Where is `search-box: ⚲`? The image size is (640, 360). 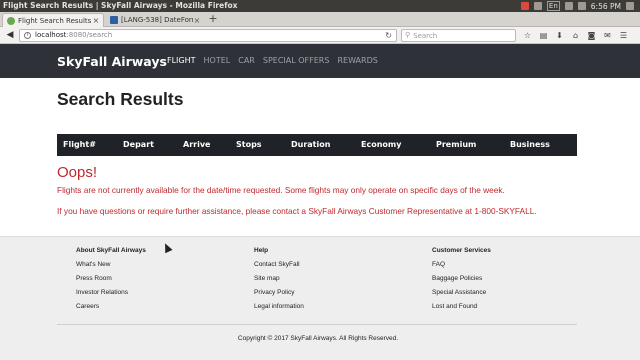
search-box: ⚲ is located at coordinates (458, 35).